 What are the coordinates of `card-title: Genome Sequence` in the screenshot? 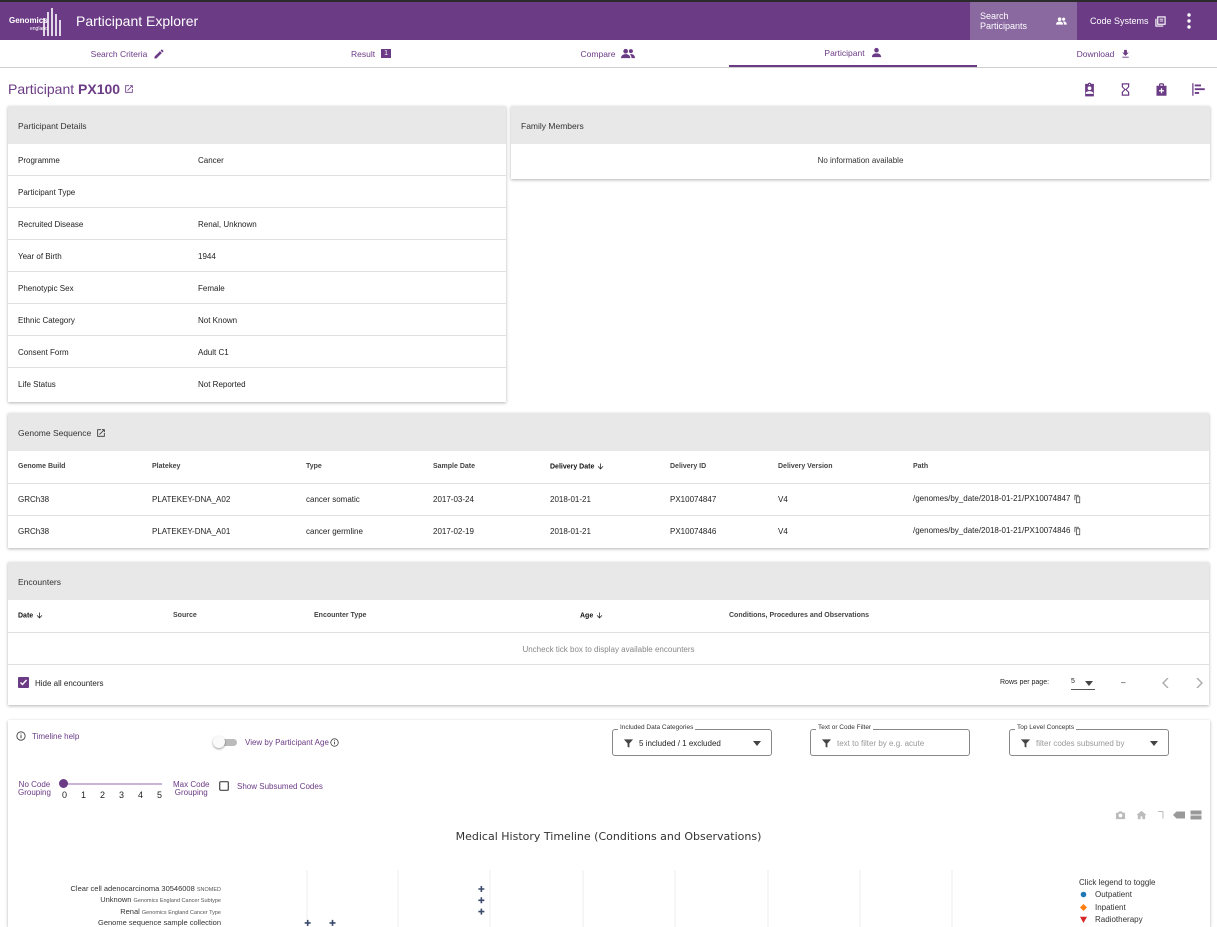 It's located at (55, 433).